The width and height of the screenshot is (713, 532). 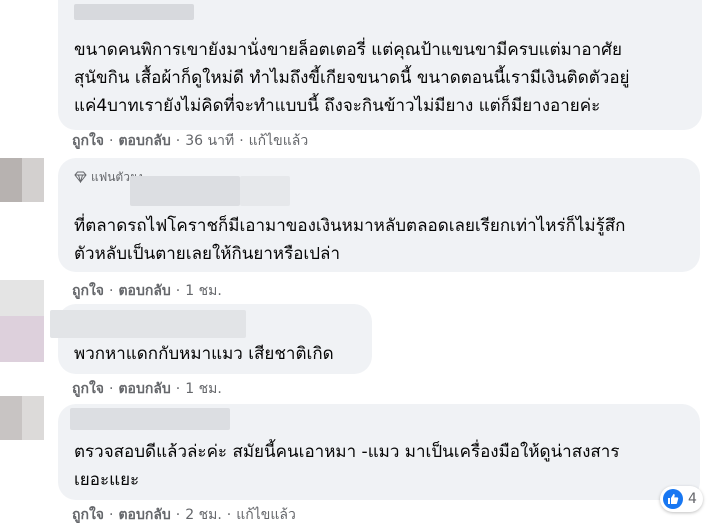 I want to click on like-icon, so click(x=673, y=499).